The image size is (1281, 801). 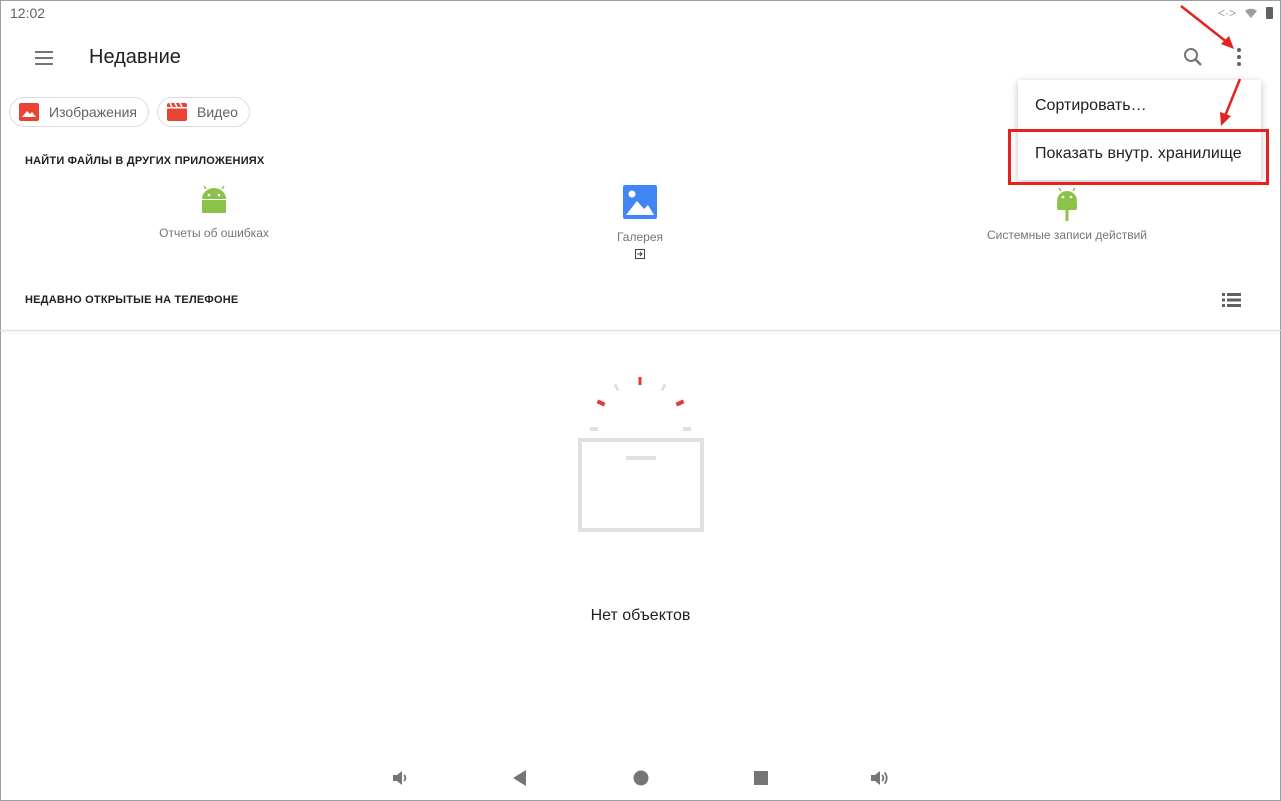 I want to click on wifi-icon, so click(x=1251, y=13).